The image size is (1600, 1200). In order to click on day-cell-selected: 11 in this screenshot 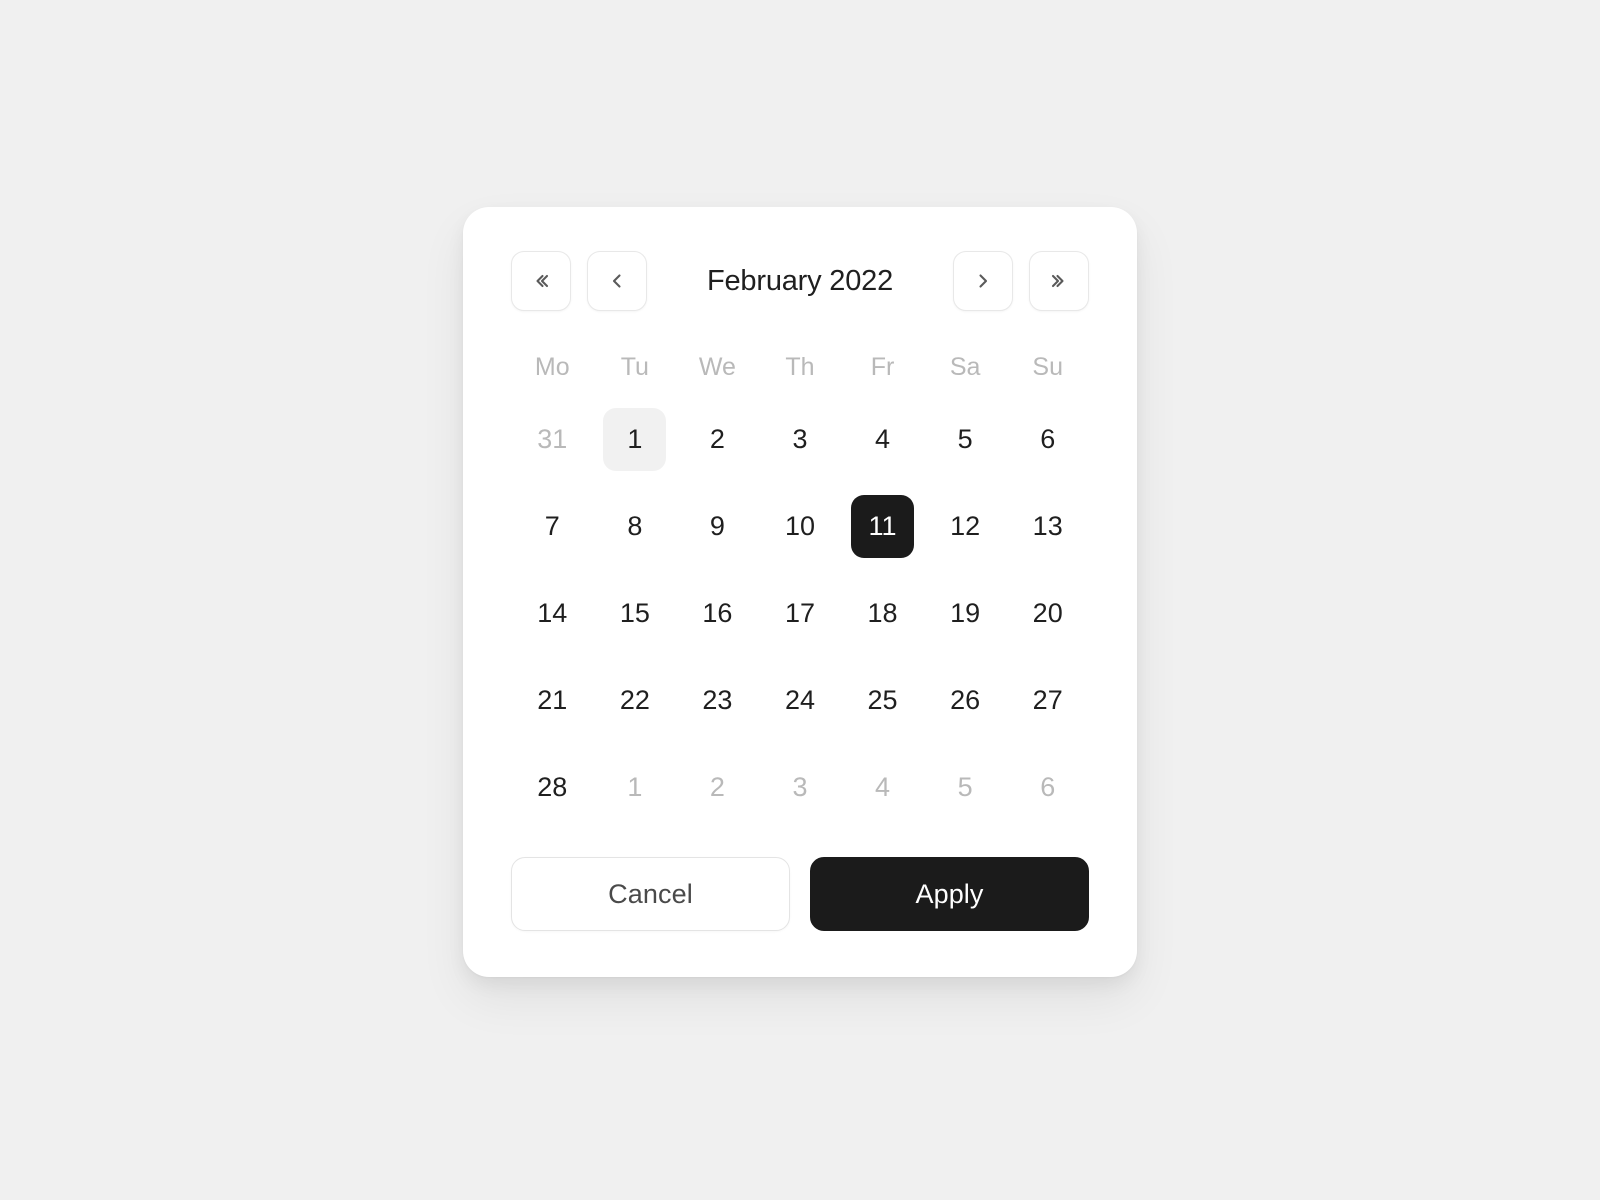, I will do `click(883, 526)`.